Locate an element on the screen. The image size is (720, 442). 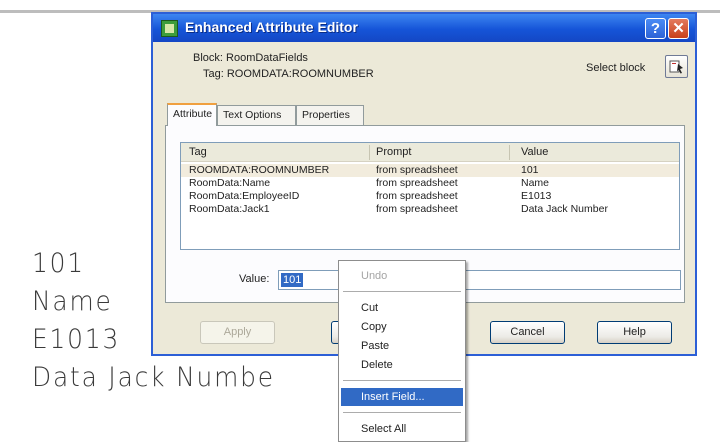
row-tag: RoomData:Jack1 is located at coordinates (229, 209).